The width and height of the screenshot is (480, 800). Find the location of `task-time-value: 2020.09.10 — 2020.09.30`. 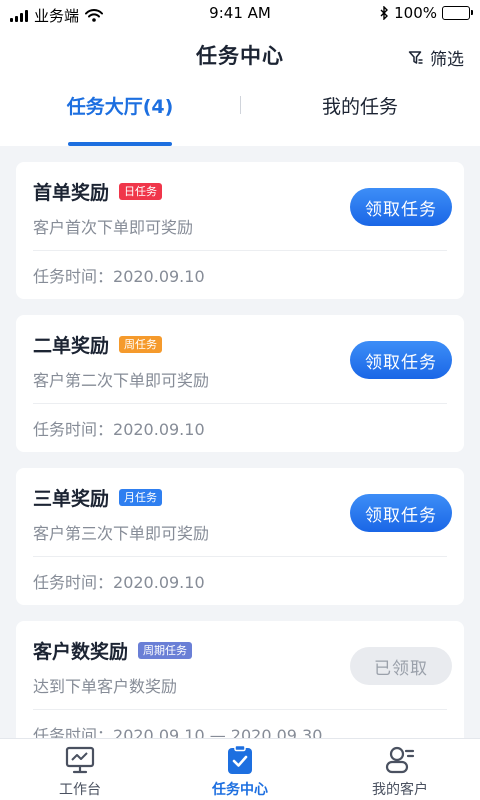

task-time-value: 2020.09.10 — 2020.09.30 is located at coordinates (218, 732).